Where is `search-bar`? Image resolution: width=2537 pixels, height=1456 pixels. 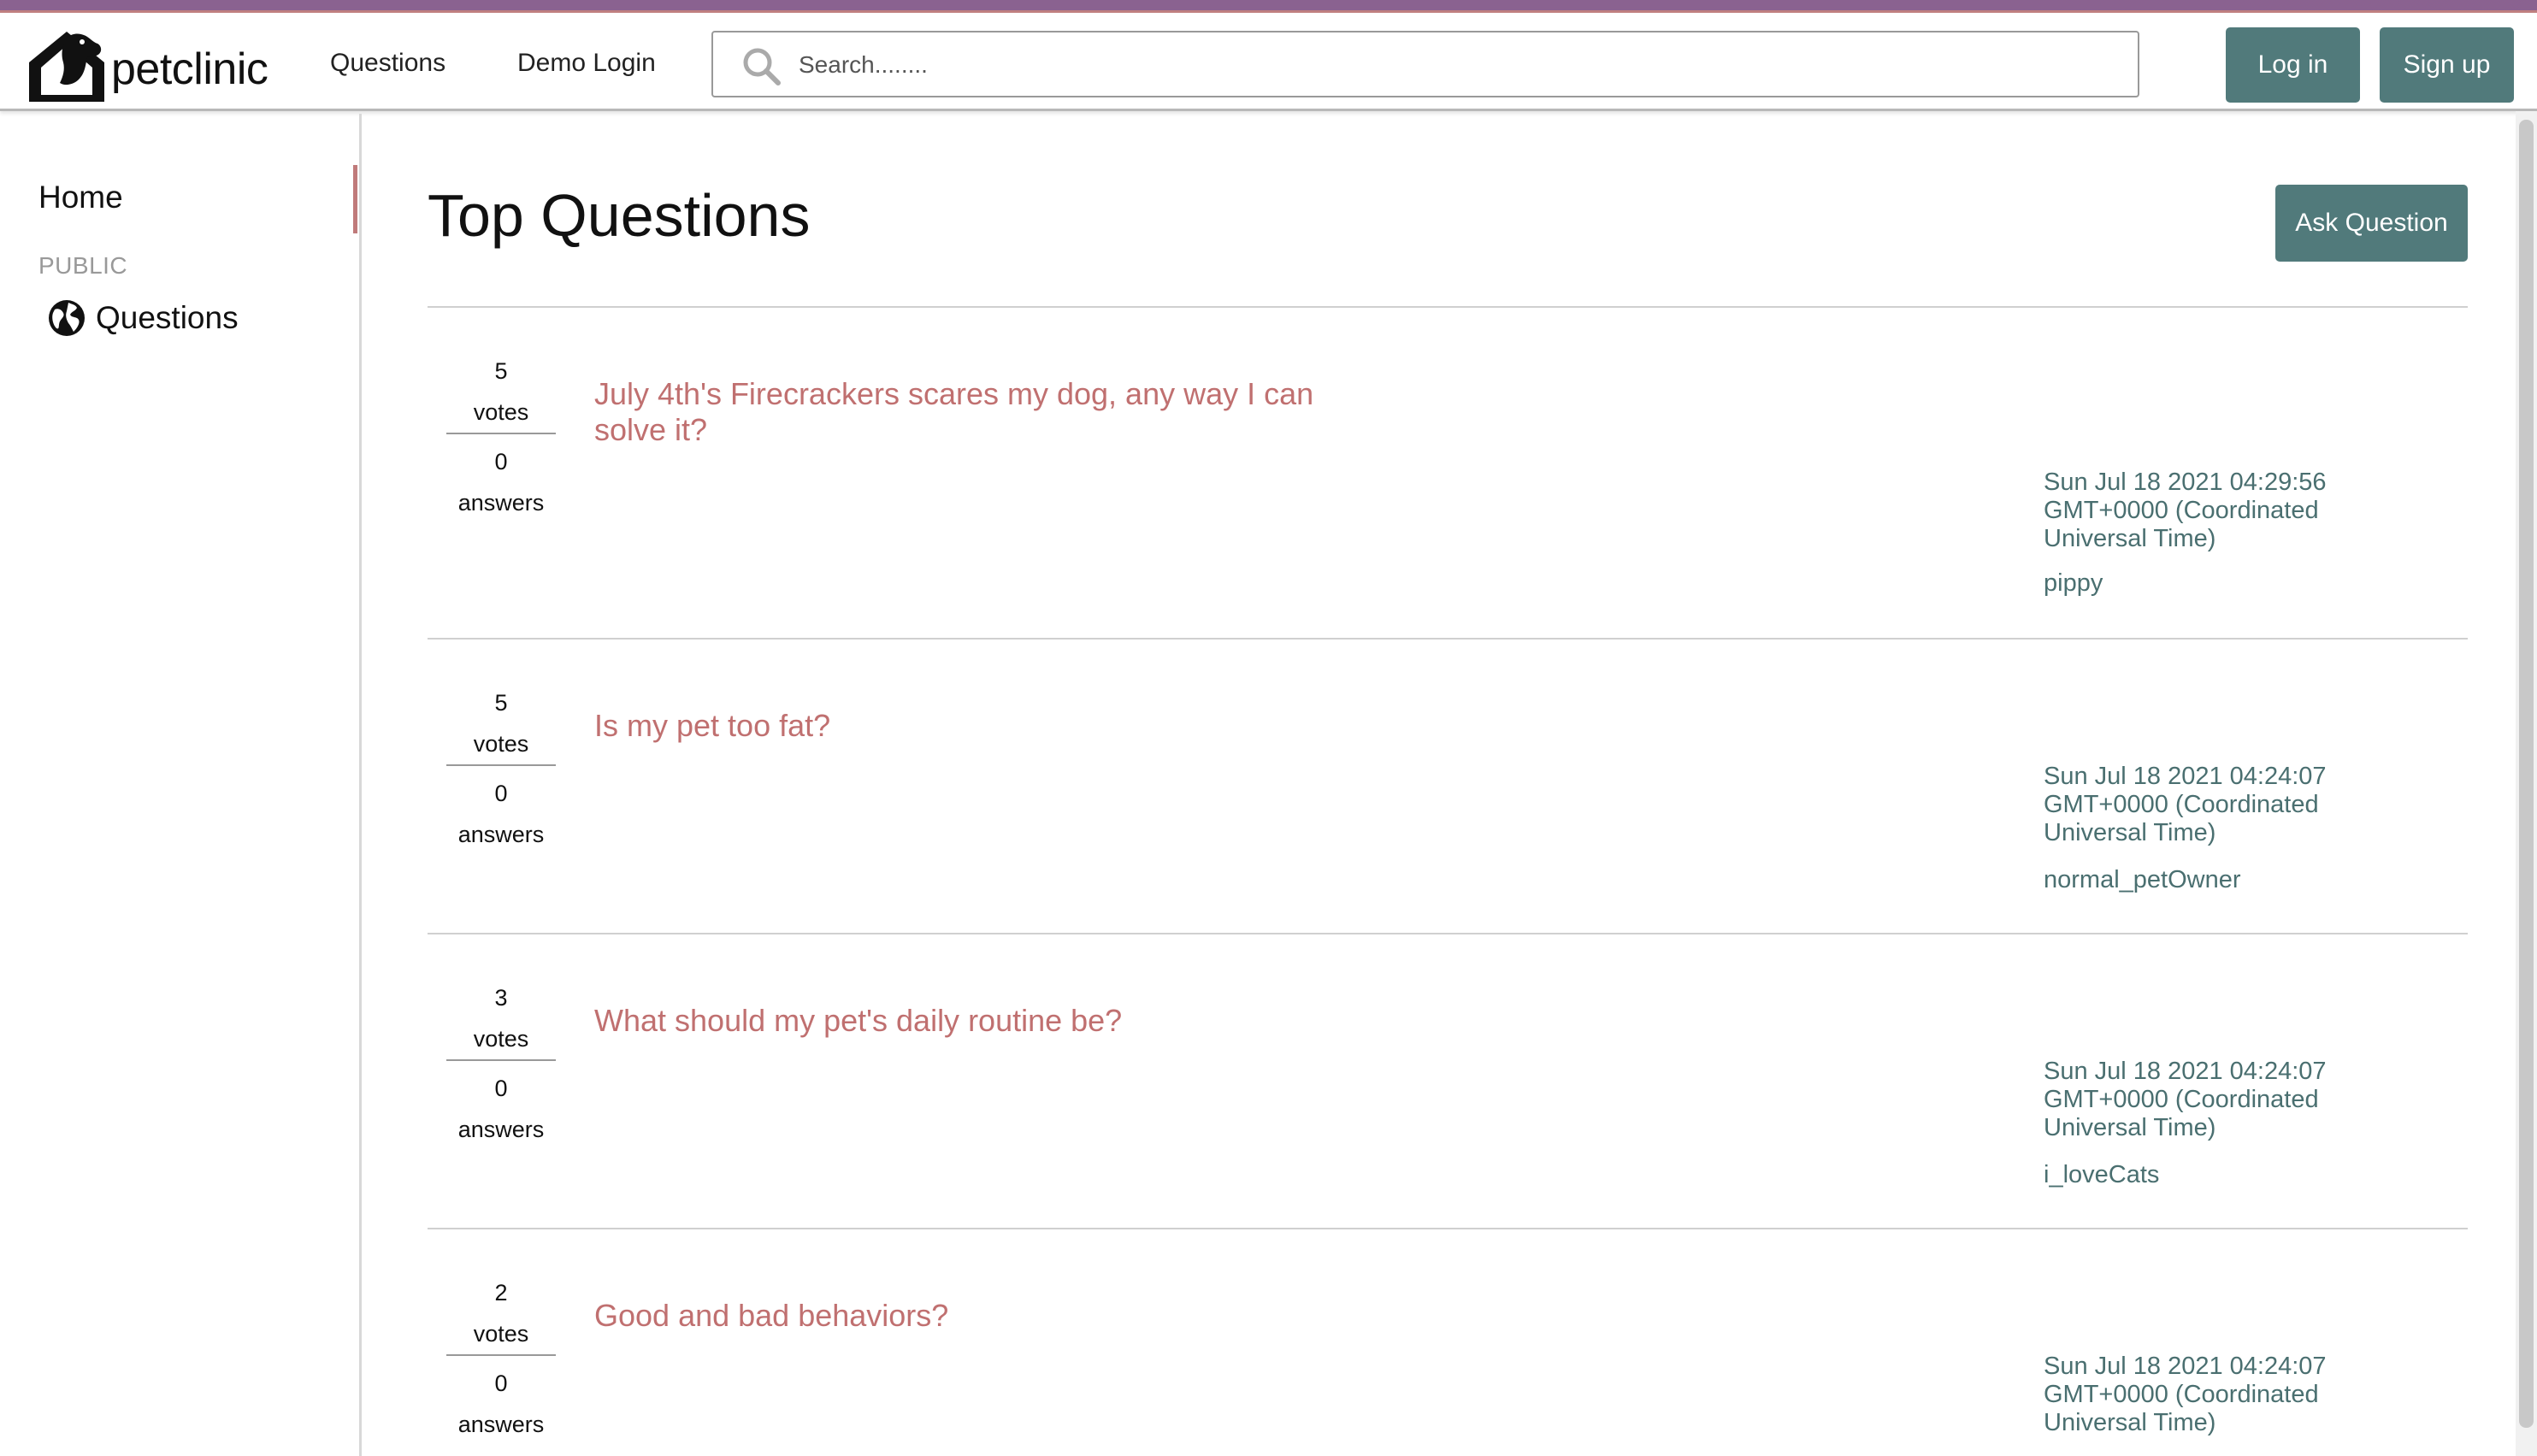 search-bar is located at coordinates (1425, 64).